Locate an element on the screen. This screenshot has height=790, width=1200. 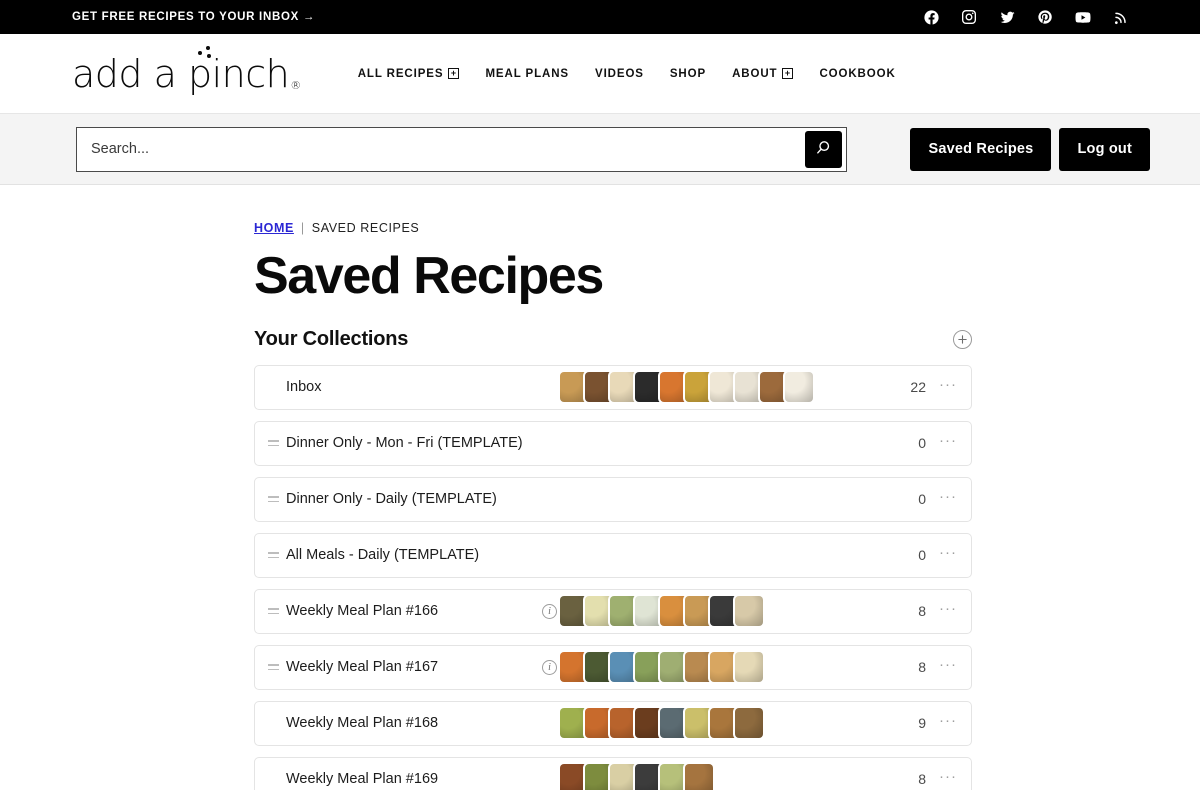
collection-name: Inbox is located at coordinates (304, 387).